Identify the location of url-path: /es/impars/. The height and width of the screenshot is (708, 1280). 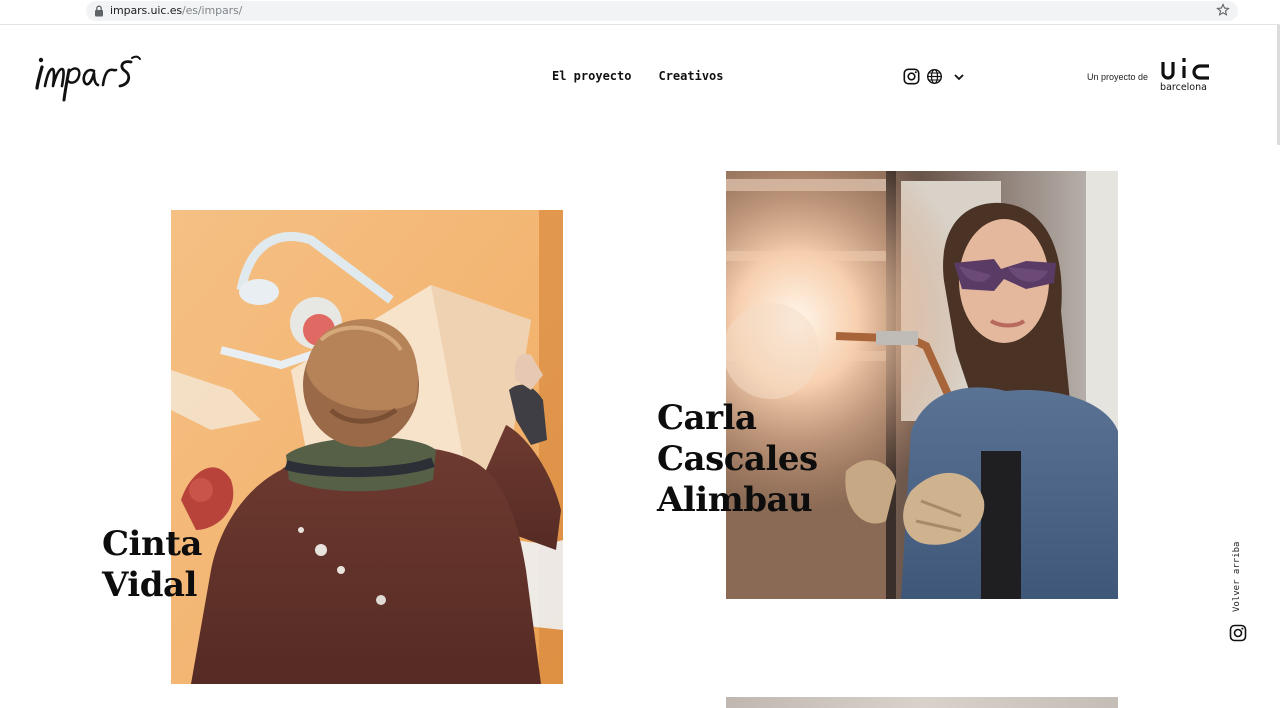
(212, 10).